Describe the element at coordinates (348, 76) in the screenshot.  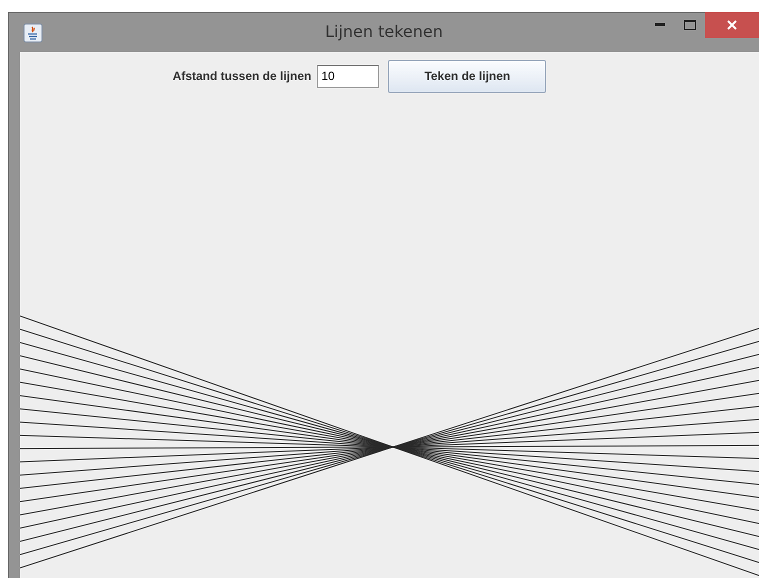
I see `spacing-field: 10` at that location.